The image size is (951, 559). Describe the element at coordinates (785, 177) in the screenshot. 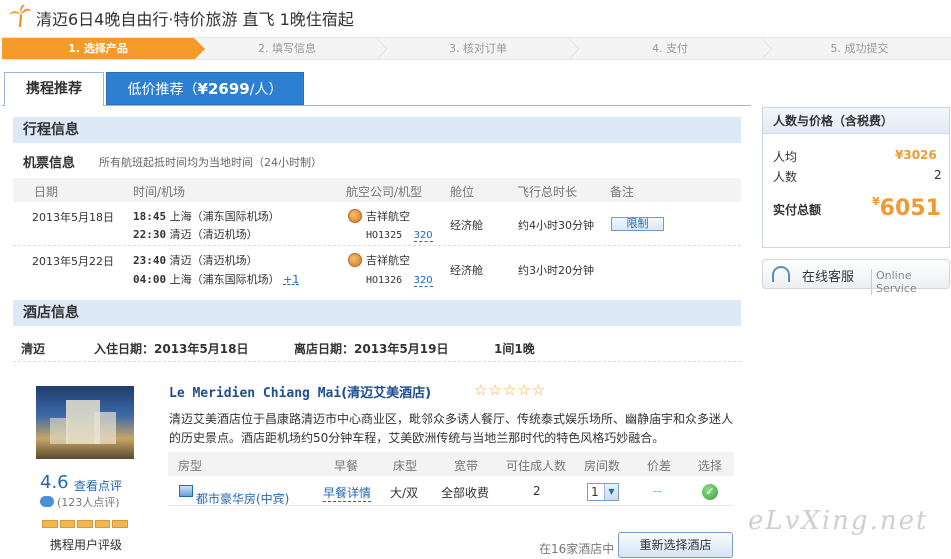

I see `people-label: 人数` at that location.